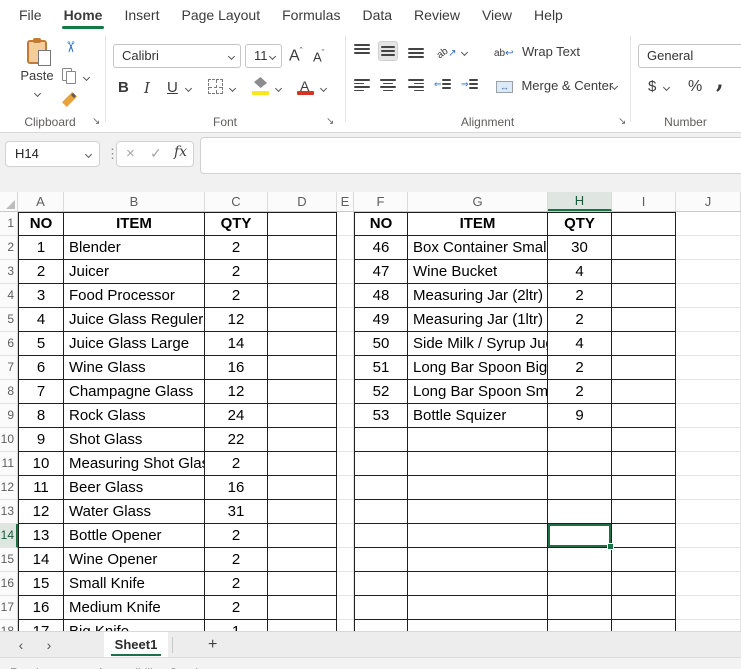  I want to click on cell-A6: 5, so click(41, 344).